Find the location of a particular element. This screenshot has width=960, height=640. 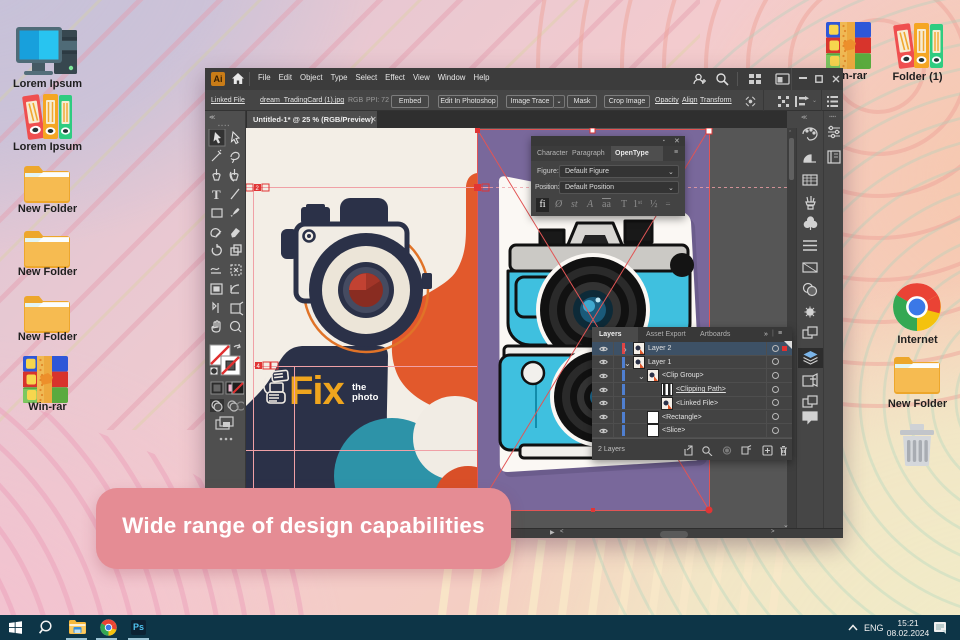

svg-text: Fix is located at coordinates (317, 391).